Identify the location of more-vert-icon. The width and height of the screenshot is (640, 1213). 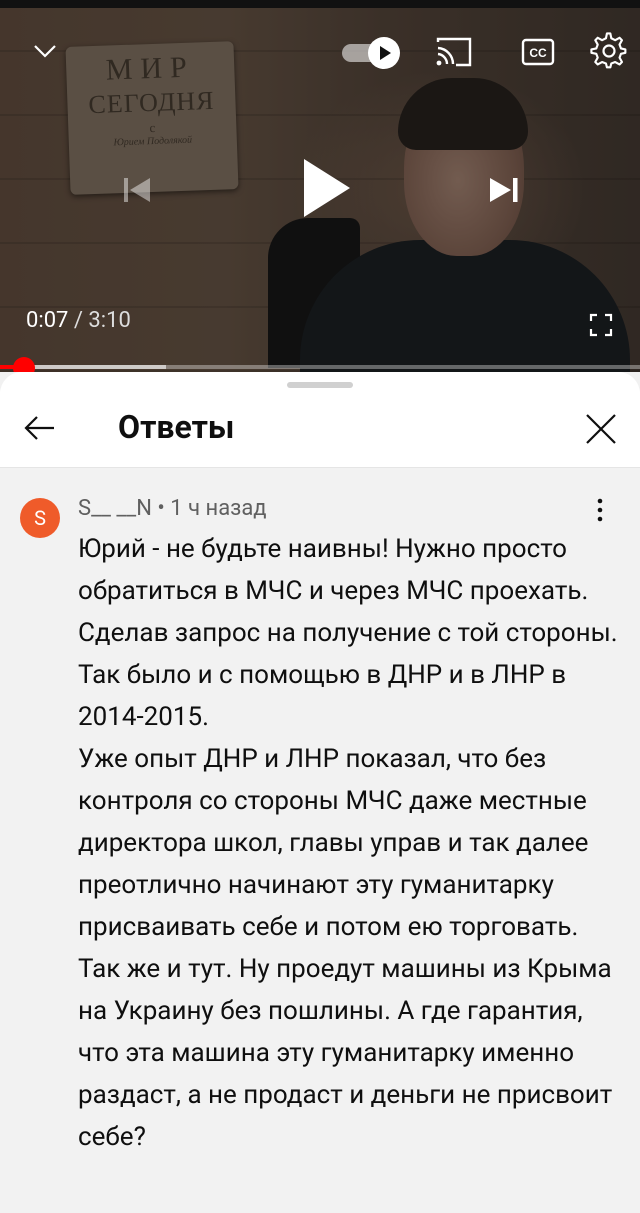
(600, 510).